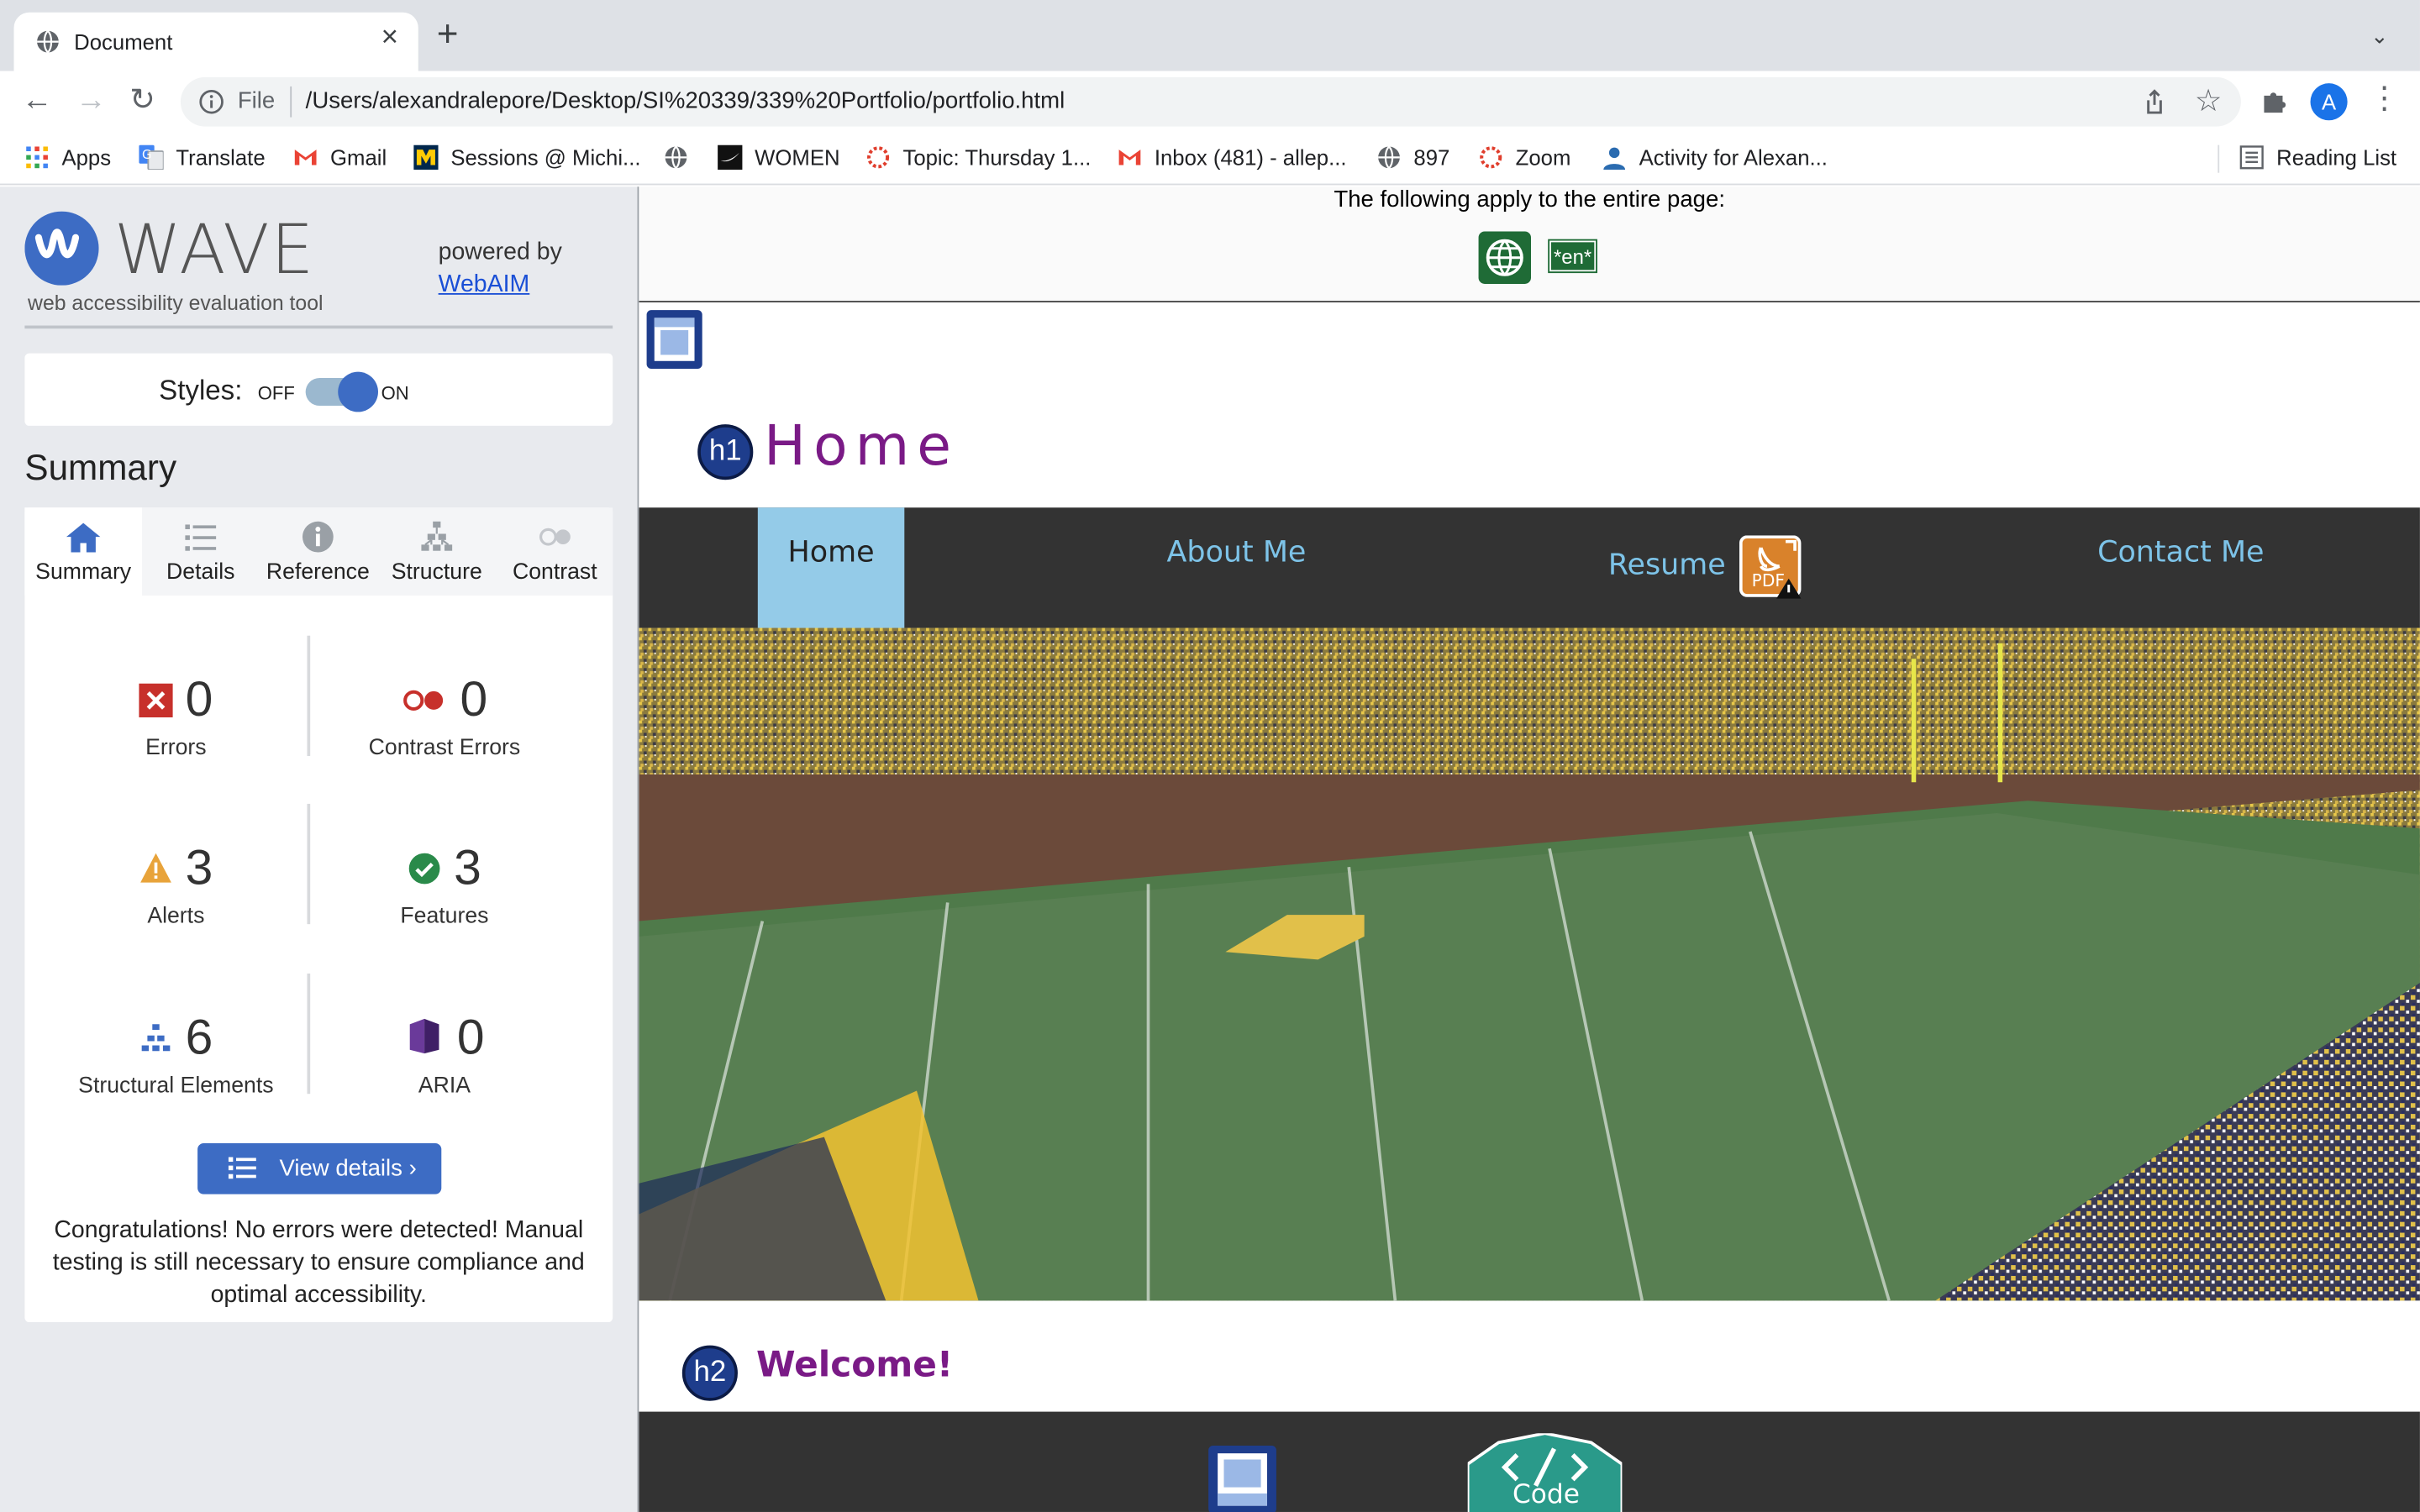  I want to click on tab-contrast: Contrast, so click(555, 551).